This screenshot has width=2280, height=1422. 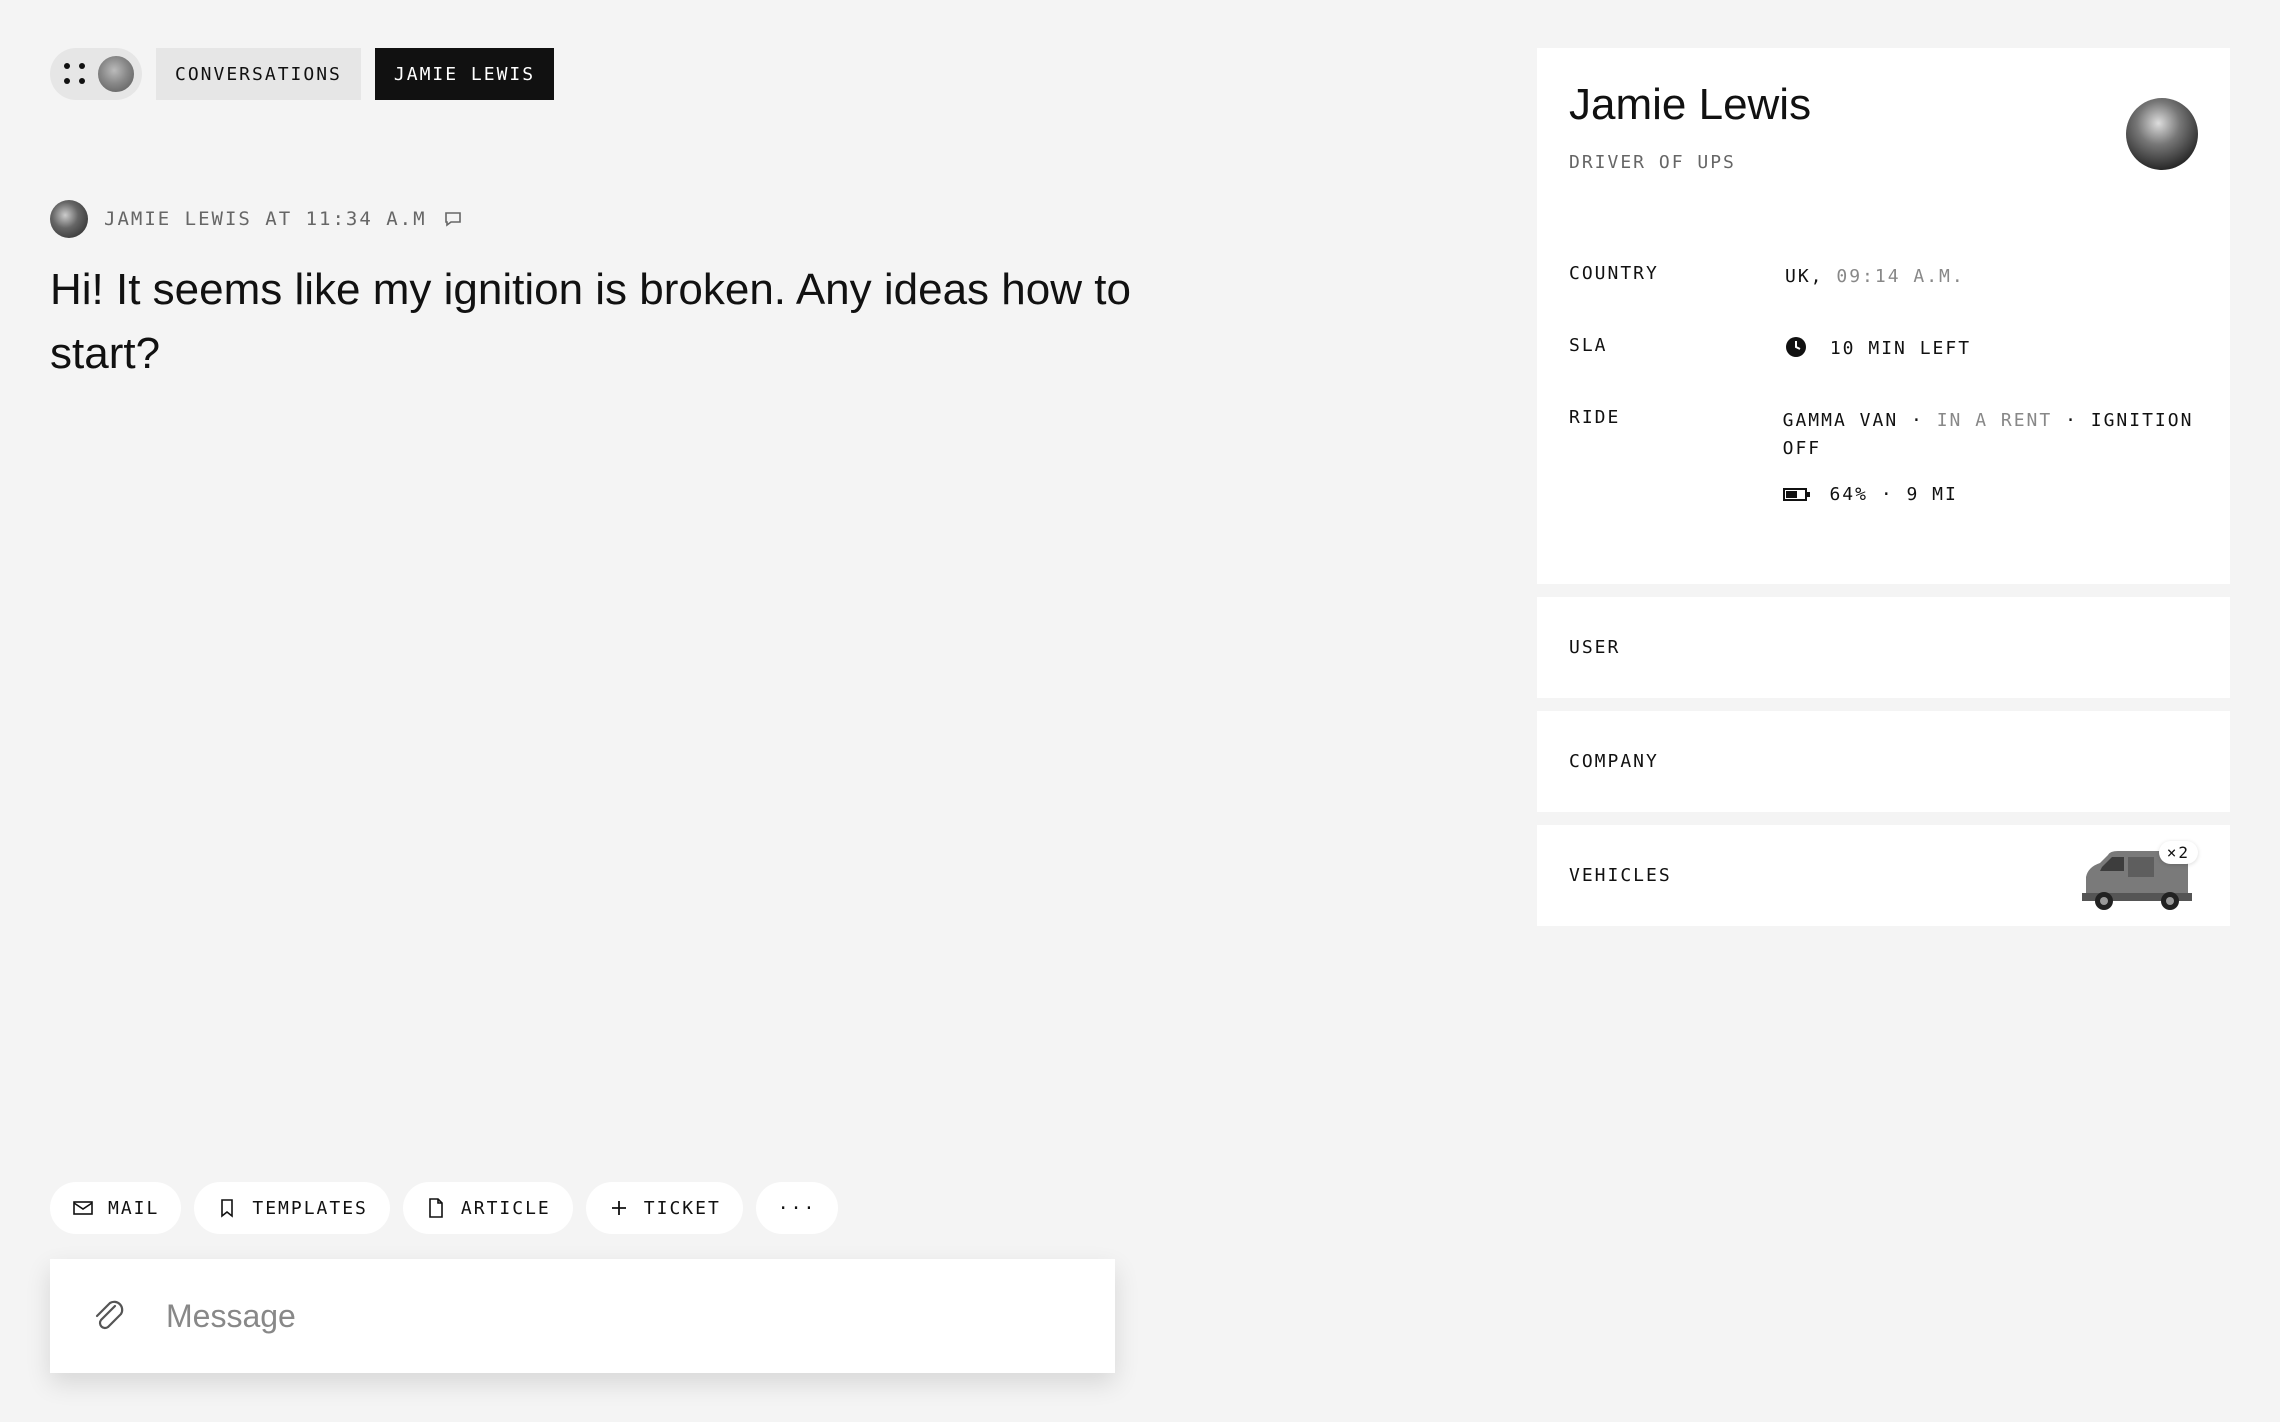 What do you see at coordinates (682, 1208) in the screenshot?
I see `ticket-label: TICKET` at bounding box center [682, 1208].